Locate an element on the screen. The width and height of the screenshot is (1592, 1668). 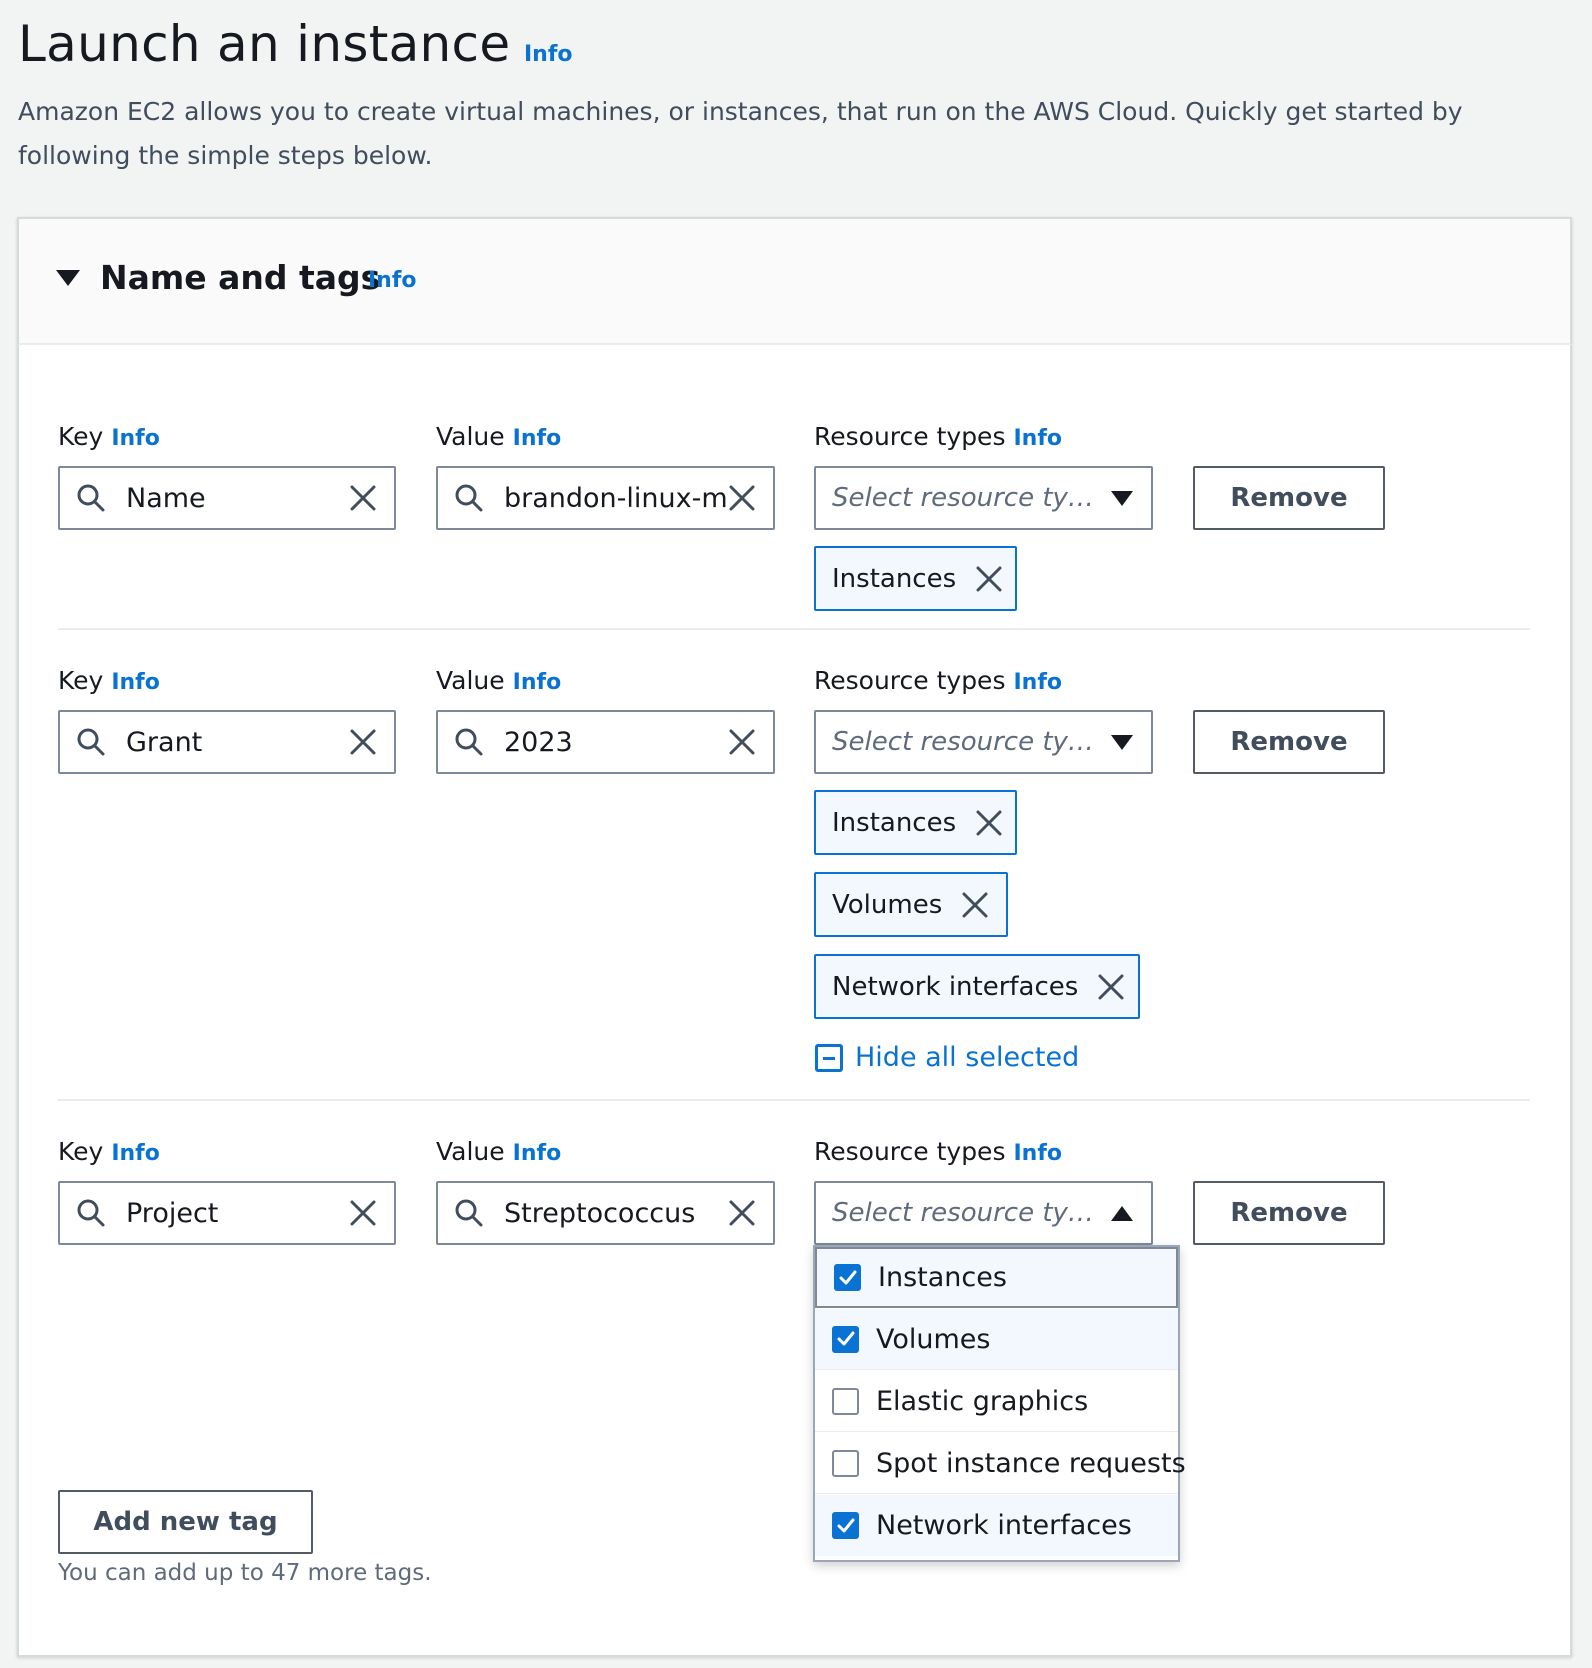
panel-title-info-link: Info is located at coordinates (392, 280).